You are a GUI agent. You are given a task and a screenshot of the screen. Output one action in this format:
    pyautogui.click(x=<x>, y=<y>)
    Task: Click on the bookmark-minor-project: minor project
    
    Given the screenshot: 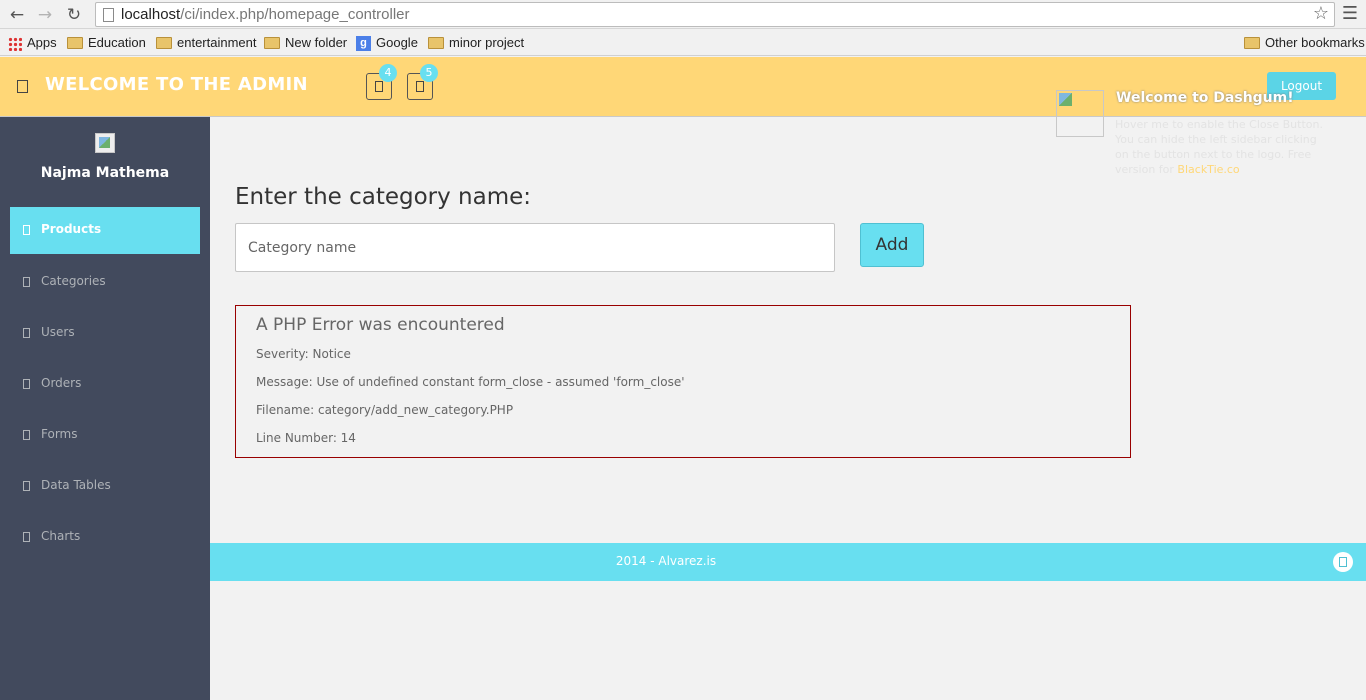 What is the action you would take?
    pyautogui.click(x=476, y=42)
    